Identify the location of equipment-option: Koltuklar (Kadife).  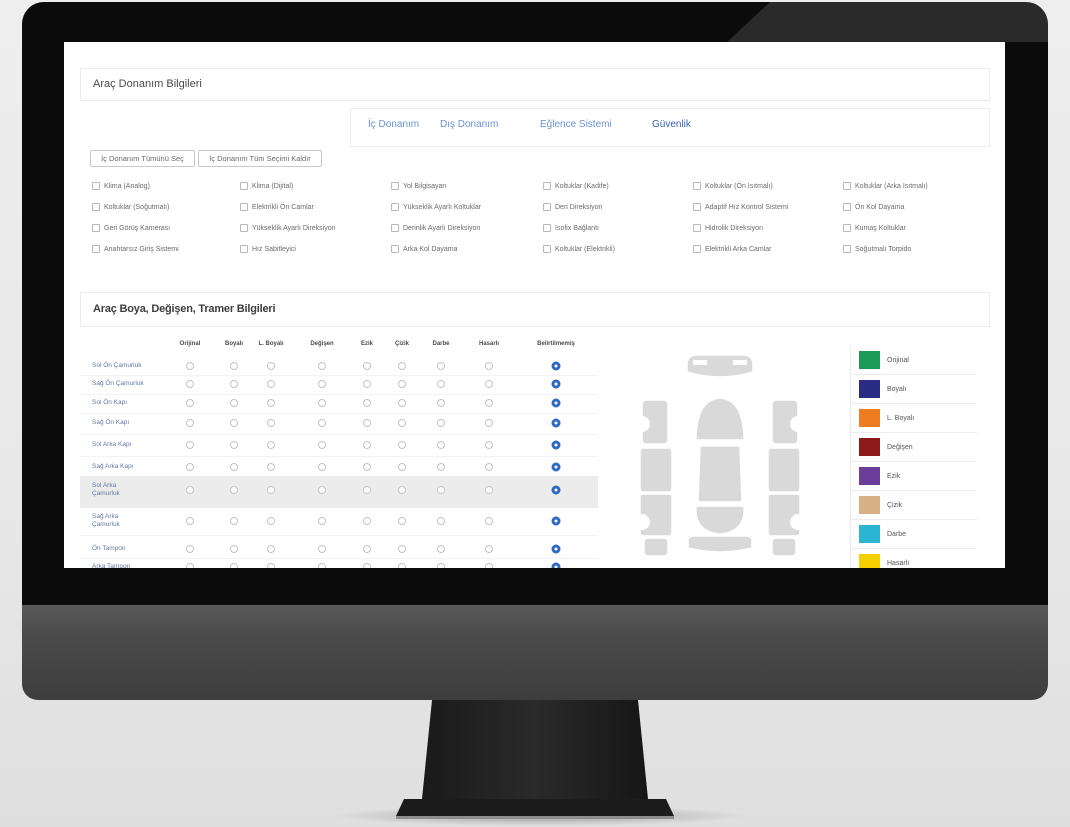
(576, 186).